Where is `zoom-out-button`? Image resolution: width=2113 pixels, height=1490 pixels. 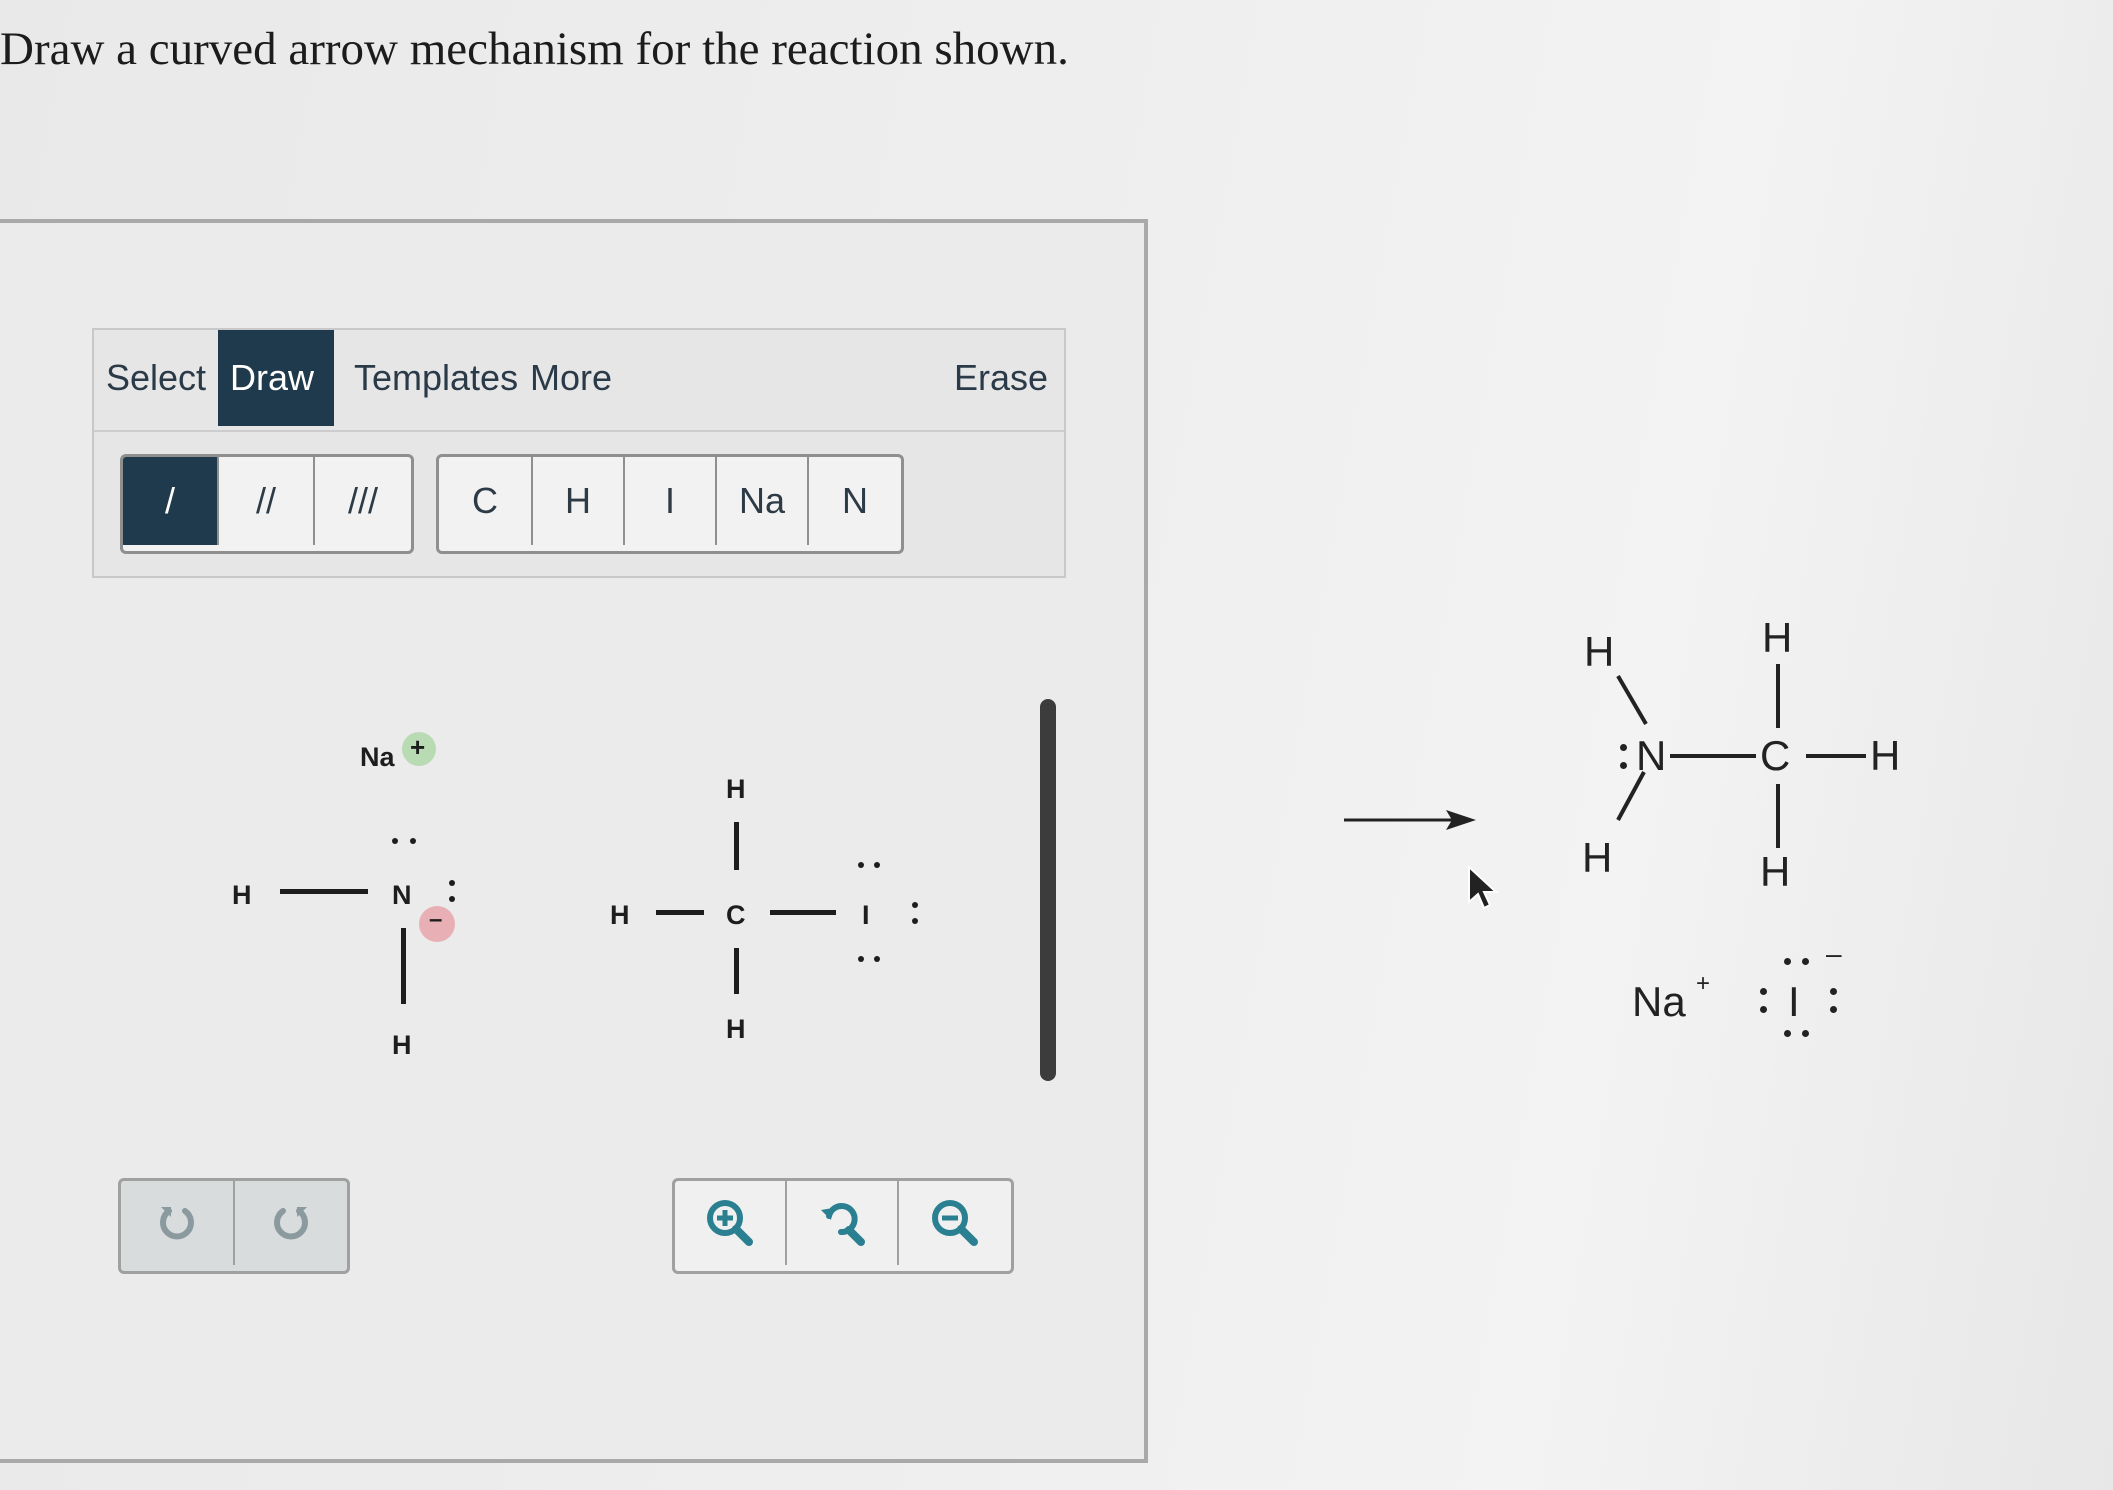 zoom-out-button is located at coordinates (955, 1223).